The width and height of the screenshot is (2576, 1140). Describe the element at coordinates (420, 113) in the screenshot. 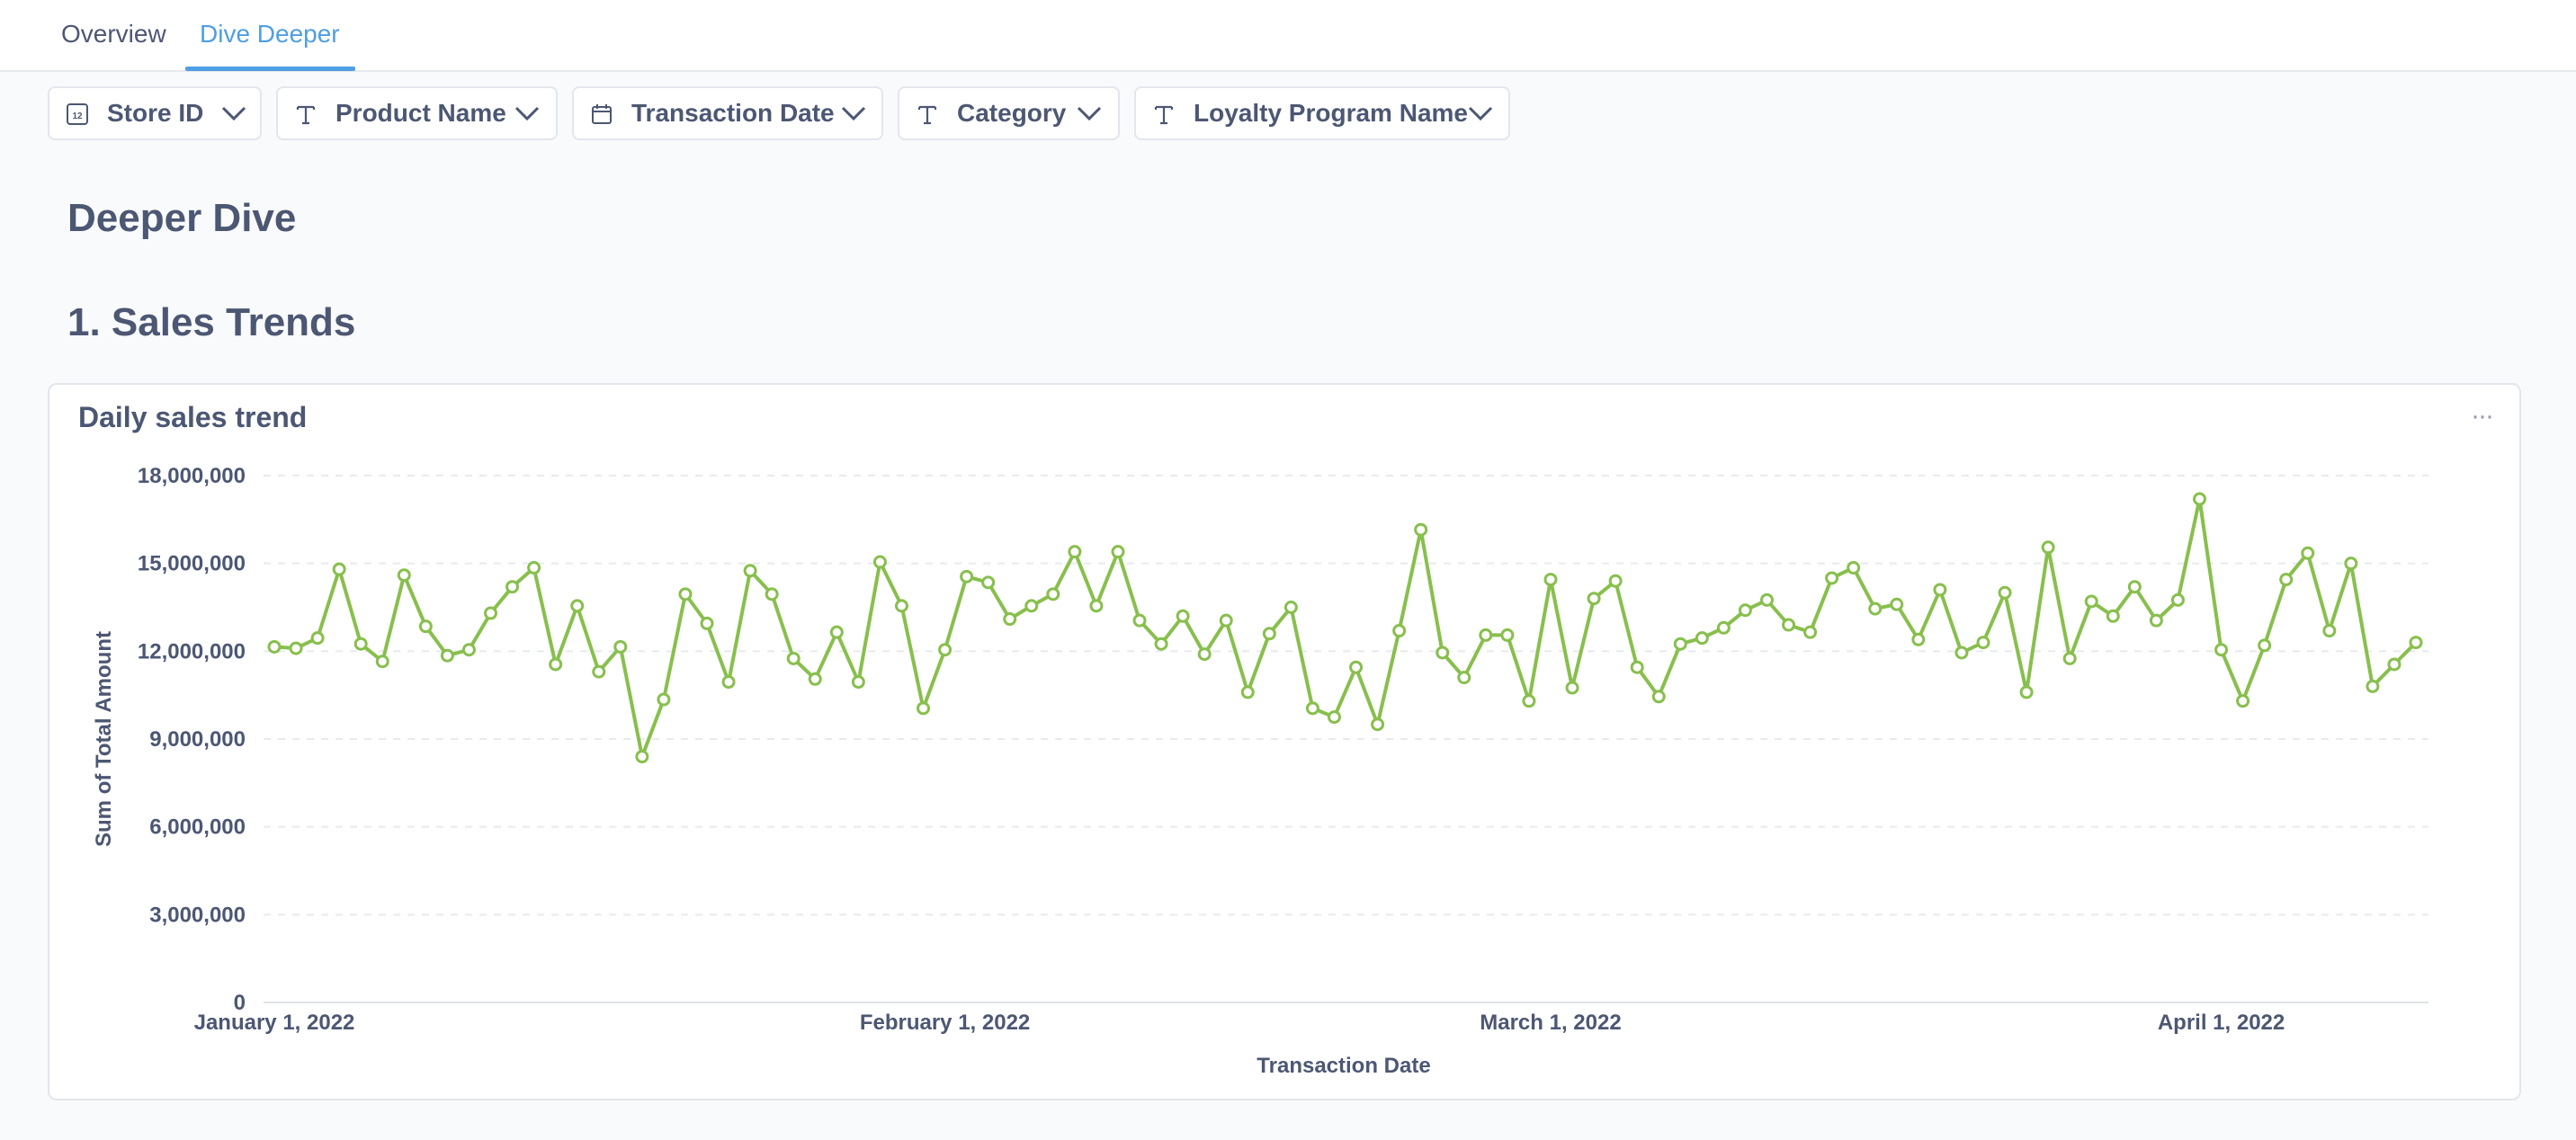

I see `filter-label: Product Name` at that location.